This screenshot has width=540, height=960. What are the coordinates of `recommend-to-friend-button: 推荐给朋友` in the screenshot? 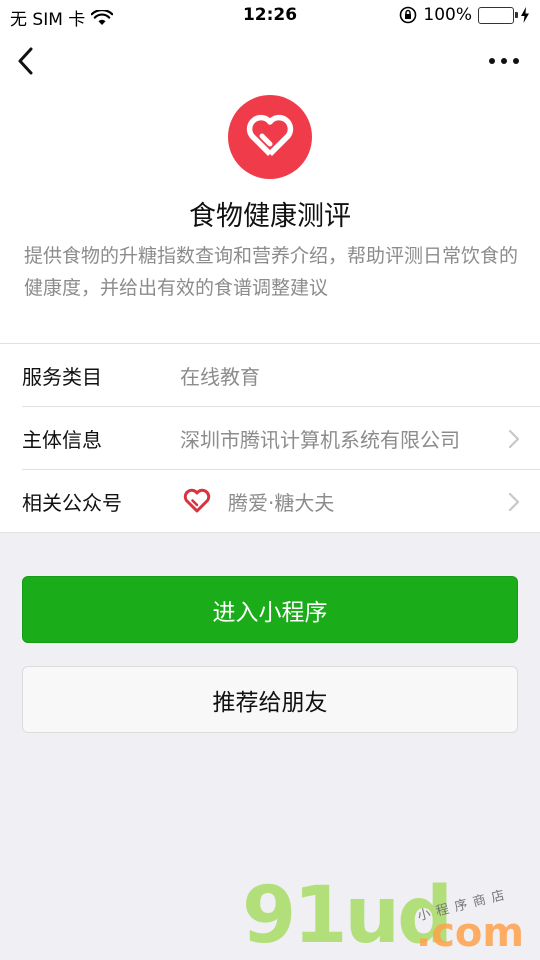 It's located at (270, 699).